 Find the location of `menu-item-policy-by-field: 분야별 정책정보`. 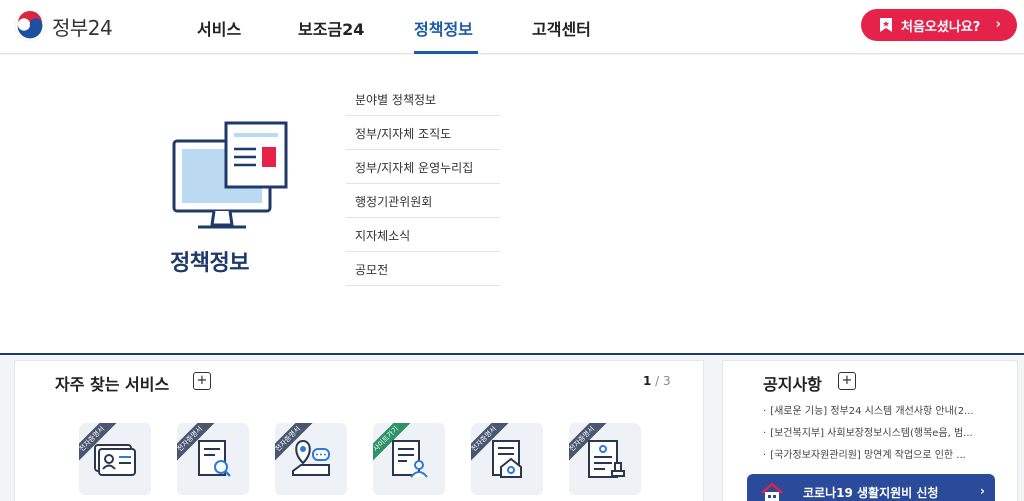

menu-item-policy-by-field: 분야별 정책정보 is located at coordinates (423, 99).